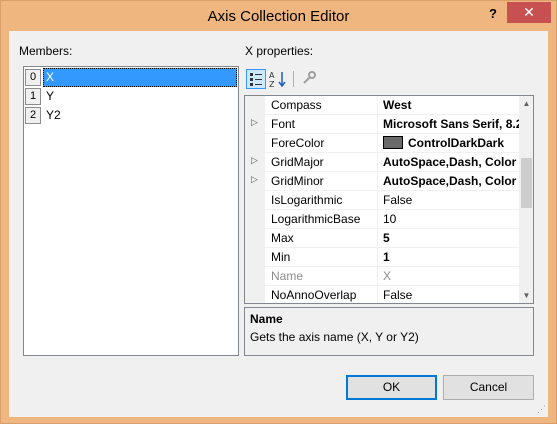 This screenshot has width=557, height=424. What do you see at coordinates (322, 276) in the screenshot?
I see `property-name: Name` at bounding box center [322, 276].